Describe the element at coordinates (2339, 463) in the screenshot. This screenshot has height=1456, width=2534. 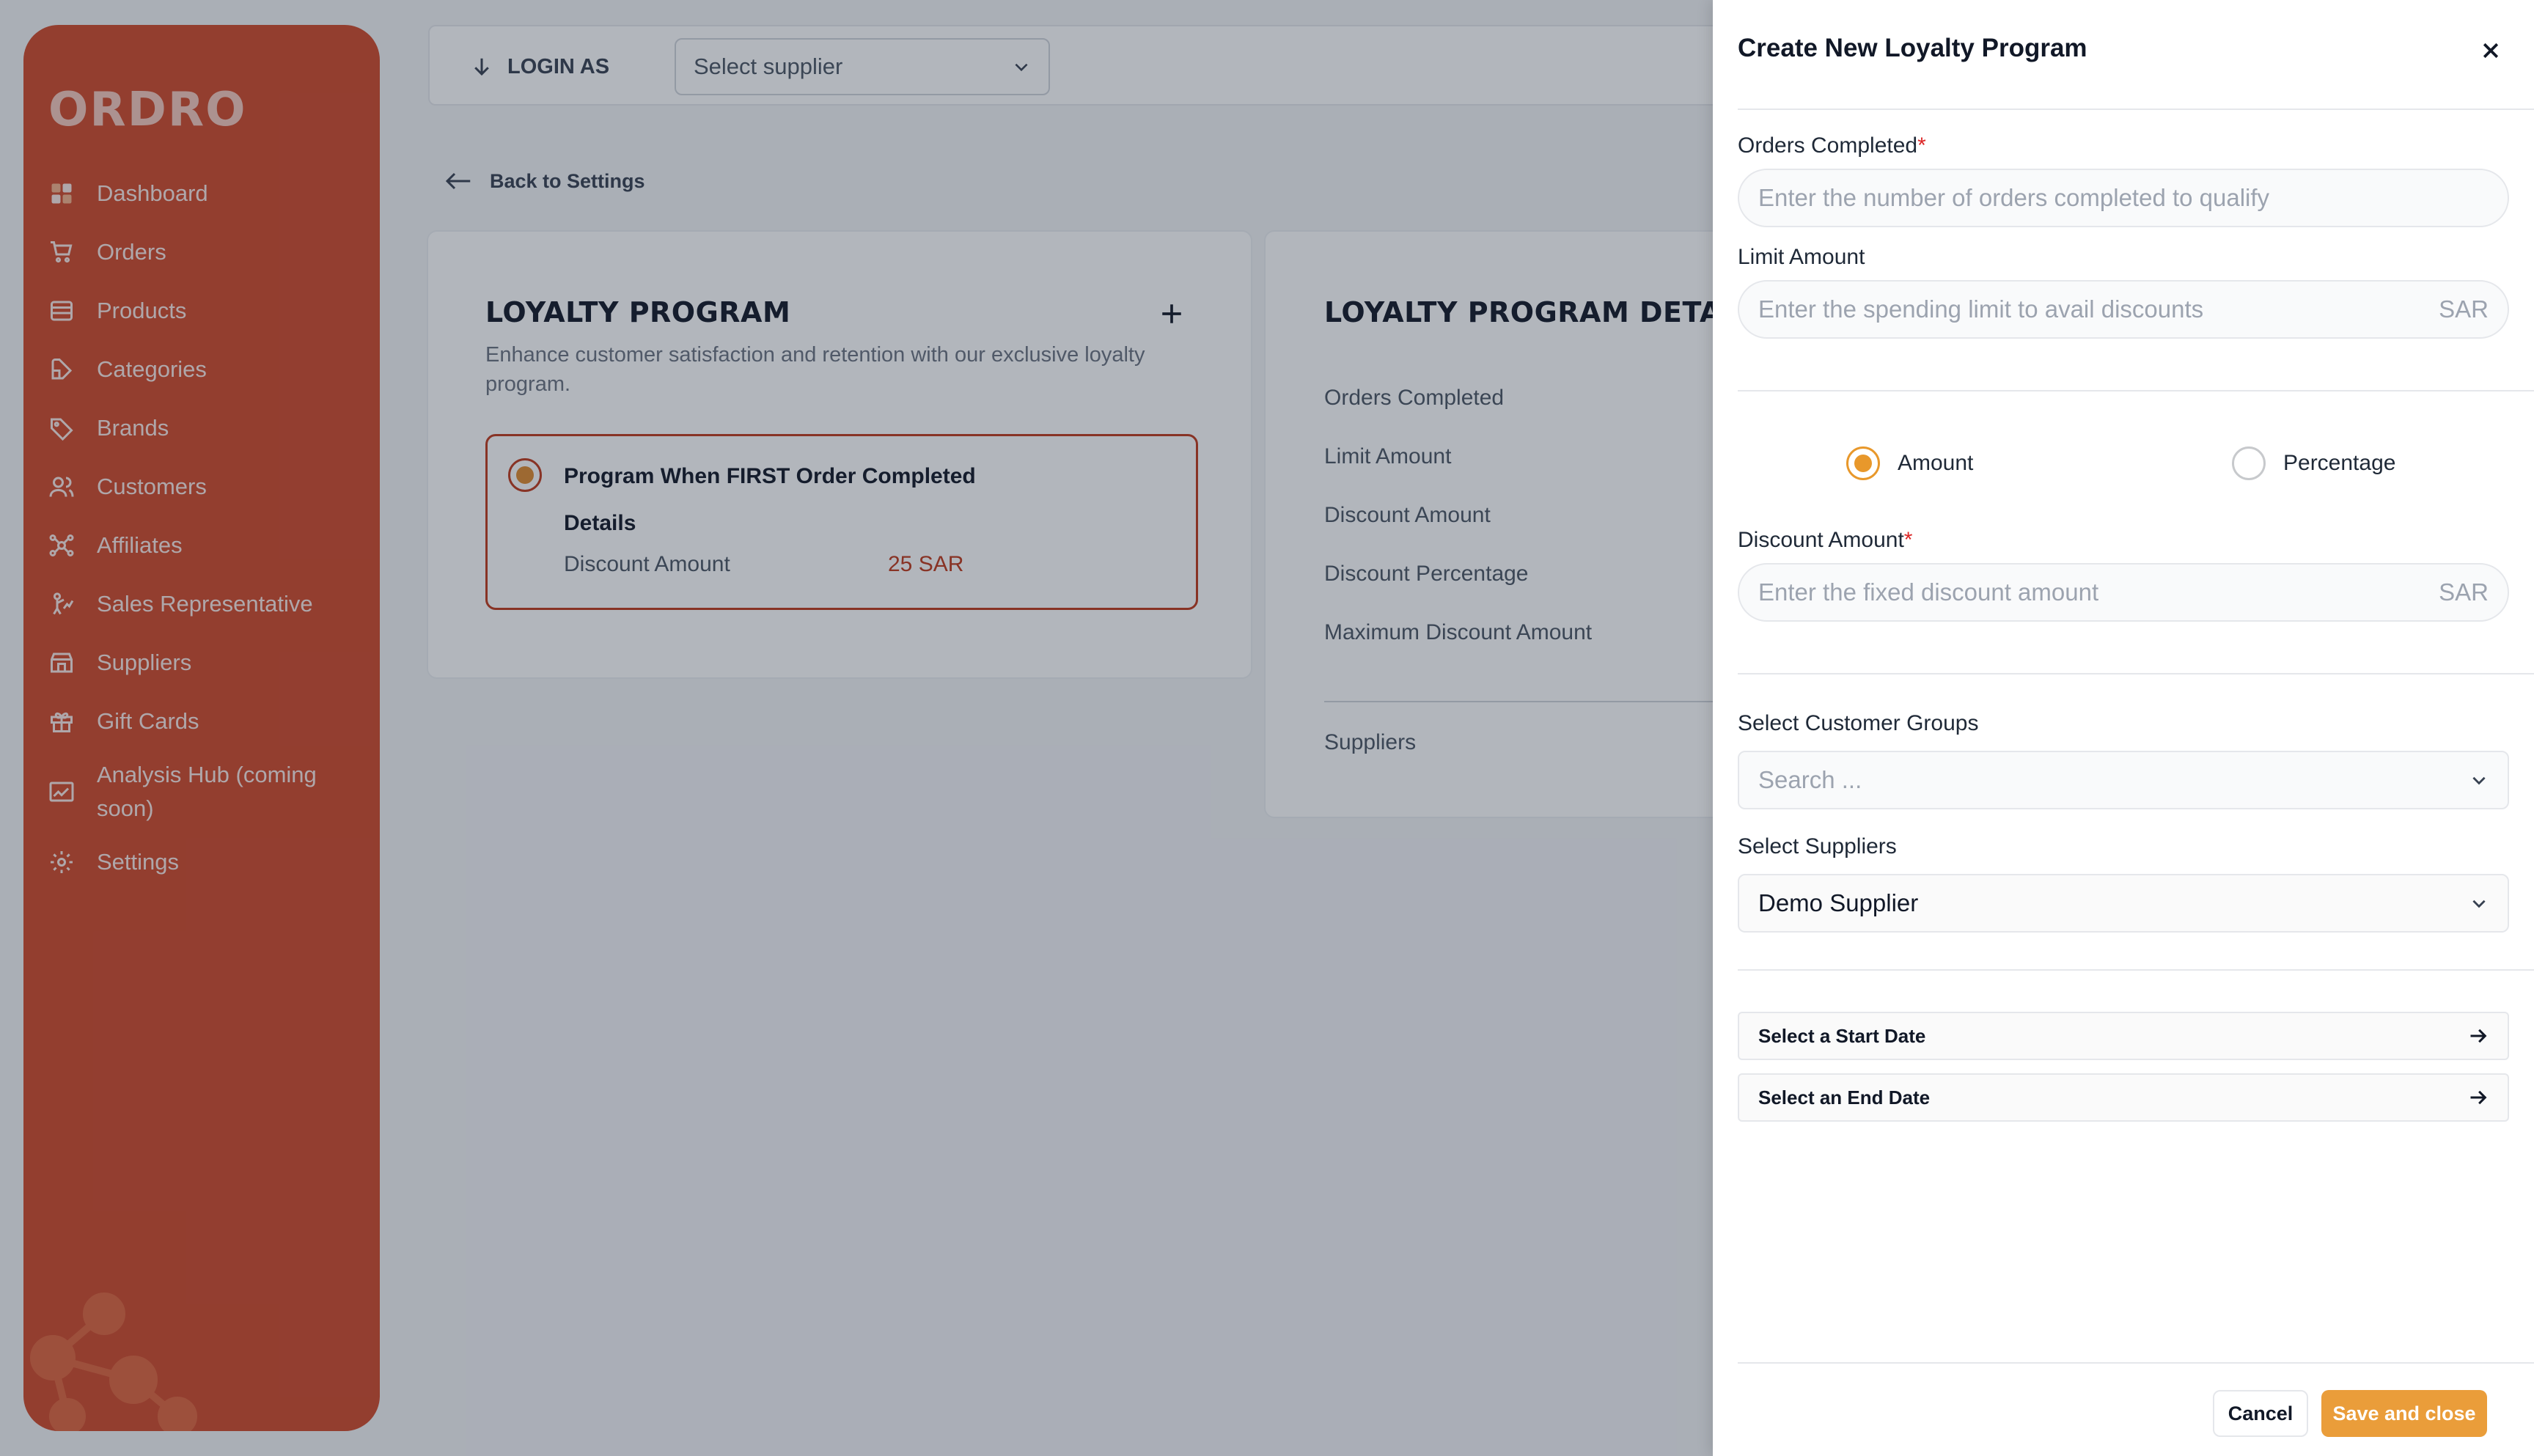
I see `percentage-radio-label: Percentage` at that location.